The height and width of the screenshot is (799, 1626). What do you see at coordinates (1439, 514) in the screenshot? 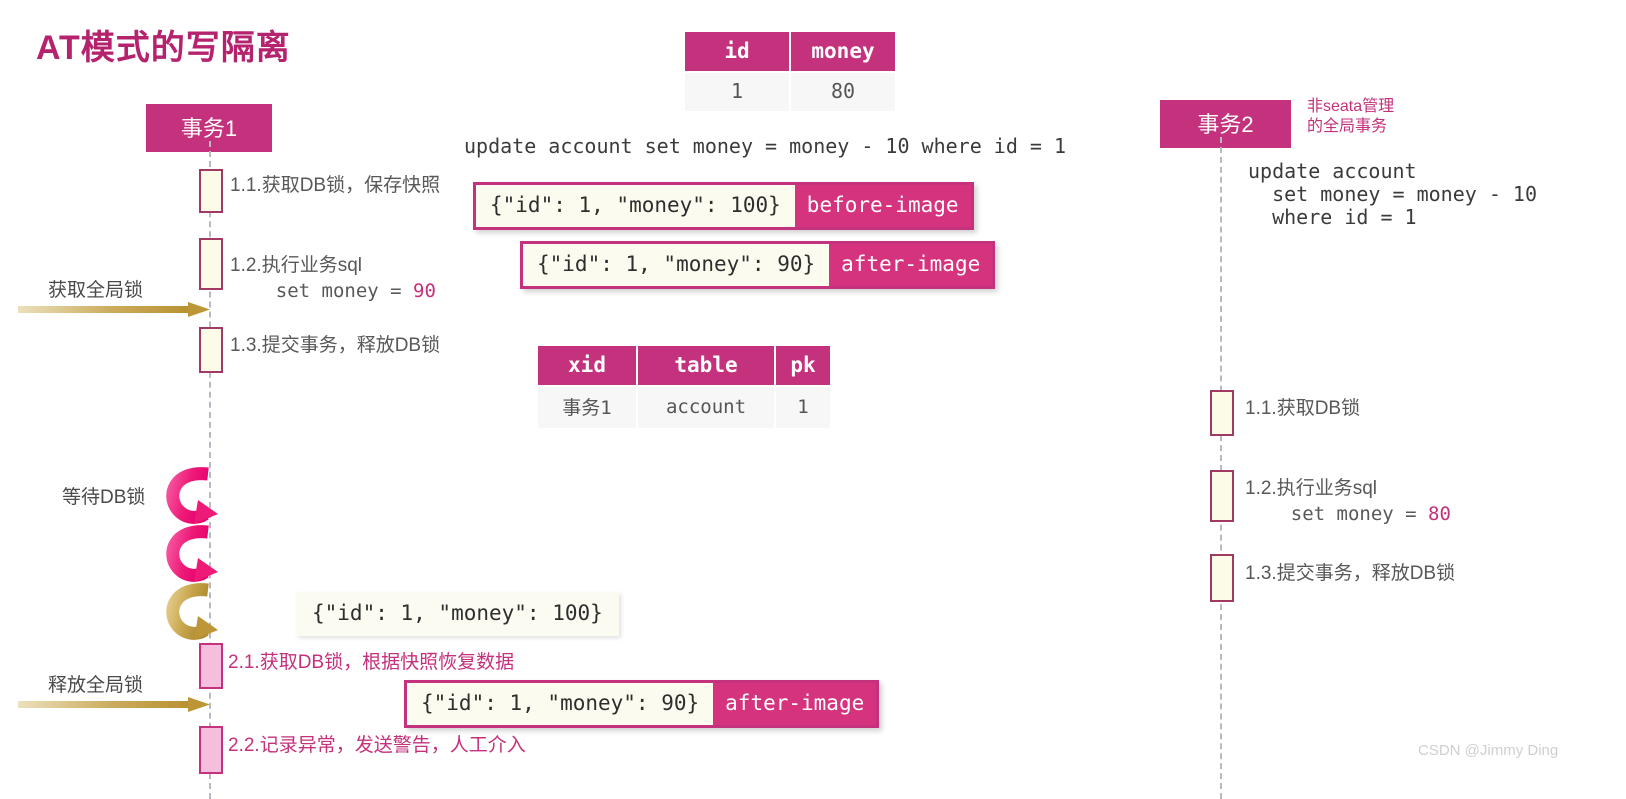
I see `tx2-step-1-2-sql-number: 80` at bounding box center [1439, 514].